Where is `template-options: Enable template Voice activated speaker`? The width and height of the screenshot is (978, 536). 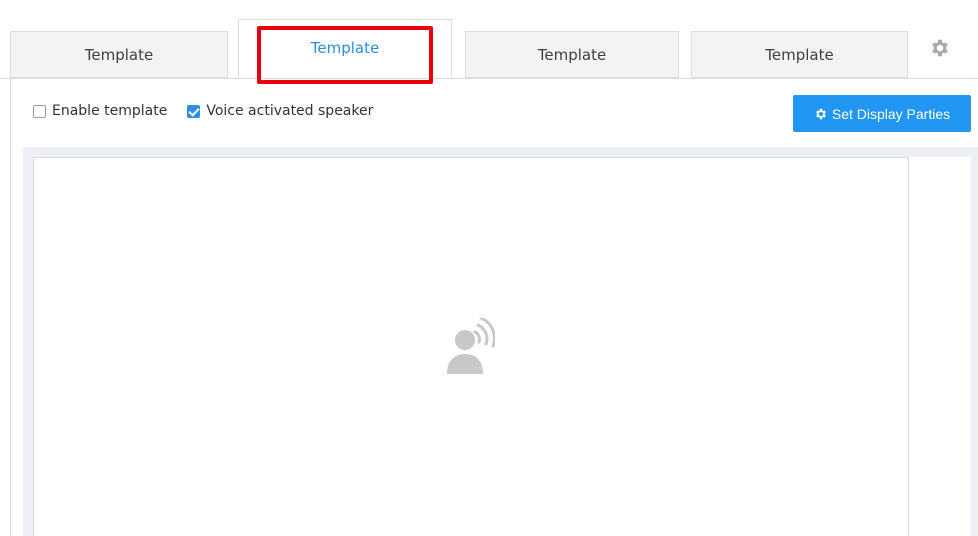
template-options: Enable template Voice activated speaker is located at coordinates (213, 111).